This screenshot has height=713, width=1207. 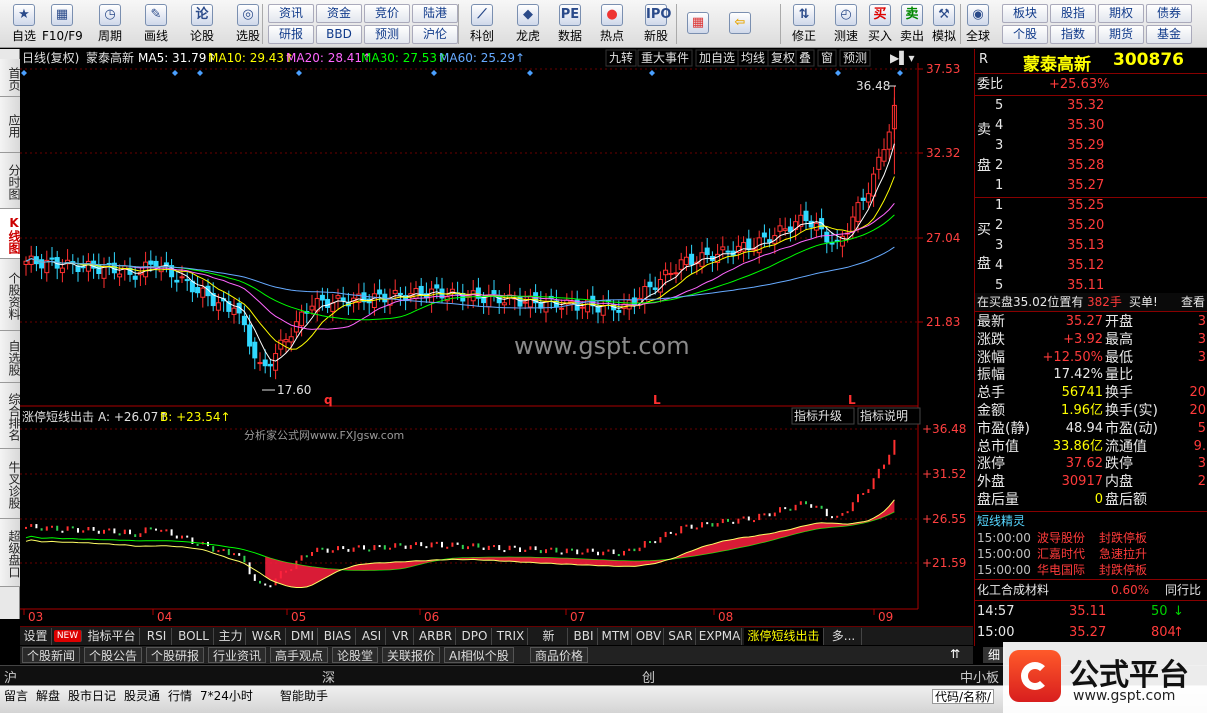 I want to click on indicator-tab-10: ASI, so click(x=372, y=636).